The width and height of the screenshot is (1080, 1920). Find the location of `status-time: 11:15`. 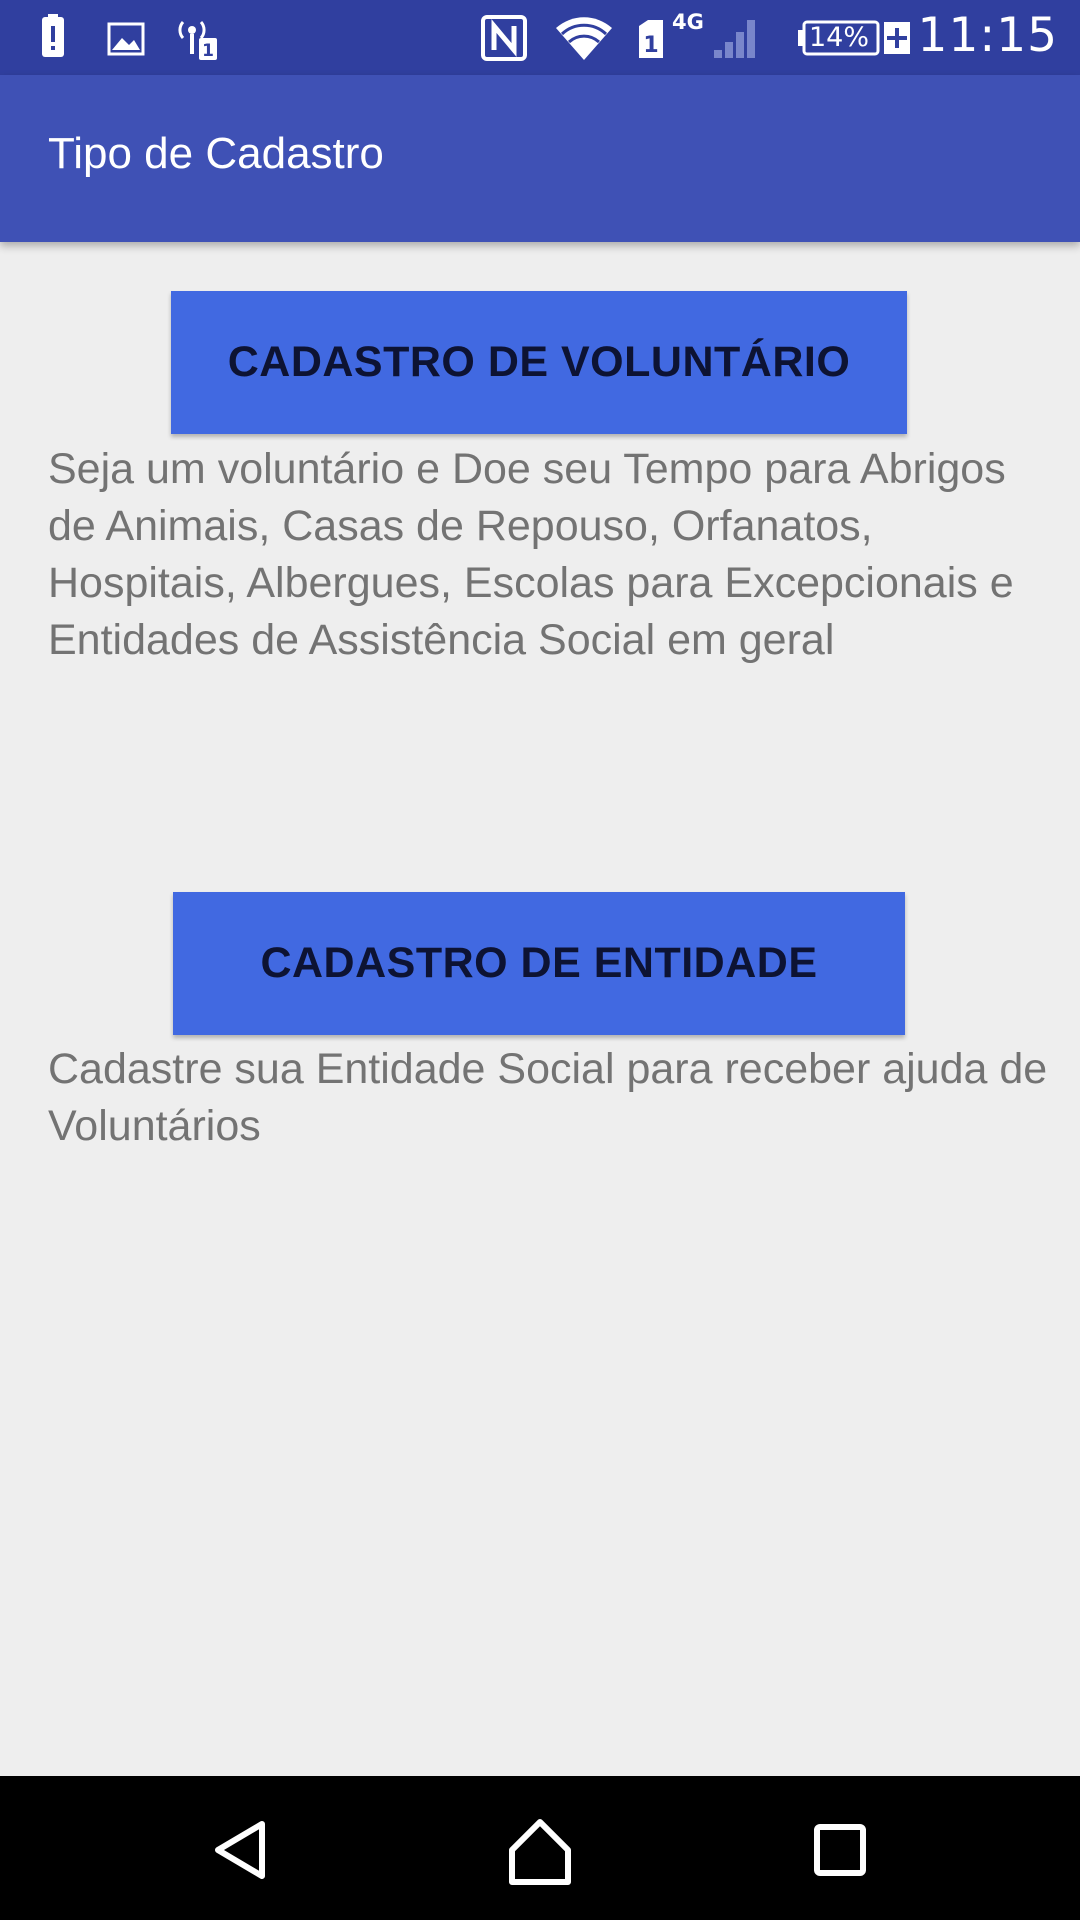

status-time: 11:15 is located at coordinates (987, 35).